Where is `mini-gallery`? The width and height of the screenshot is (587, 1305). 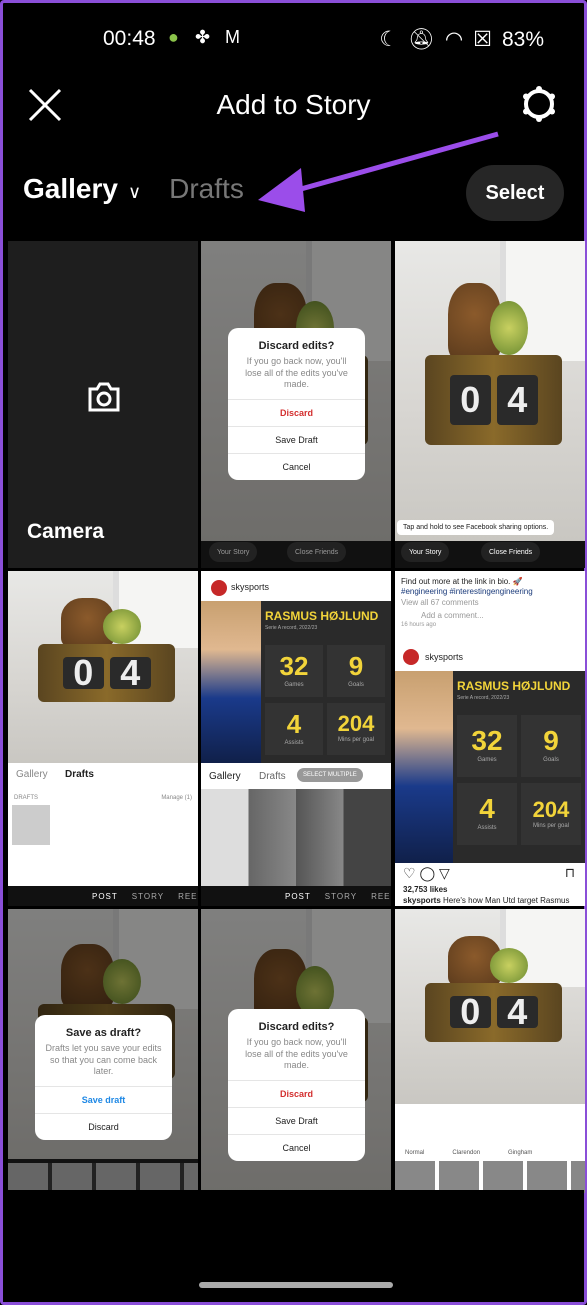
mini-gallery is located at coordinates (296, 837).